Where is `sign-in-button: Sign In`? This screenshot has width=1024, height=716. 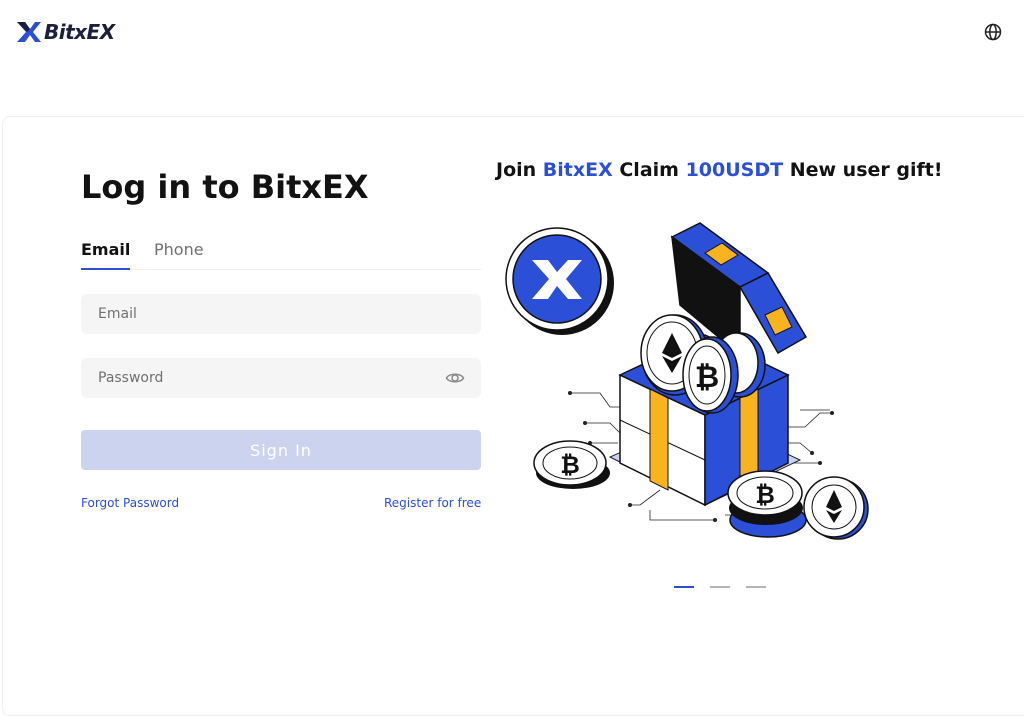 sign-in-button: Sign In is located at coordinates (281, 450).